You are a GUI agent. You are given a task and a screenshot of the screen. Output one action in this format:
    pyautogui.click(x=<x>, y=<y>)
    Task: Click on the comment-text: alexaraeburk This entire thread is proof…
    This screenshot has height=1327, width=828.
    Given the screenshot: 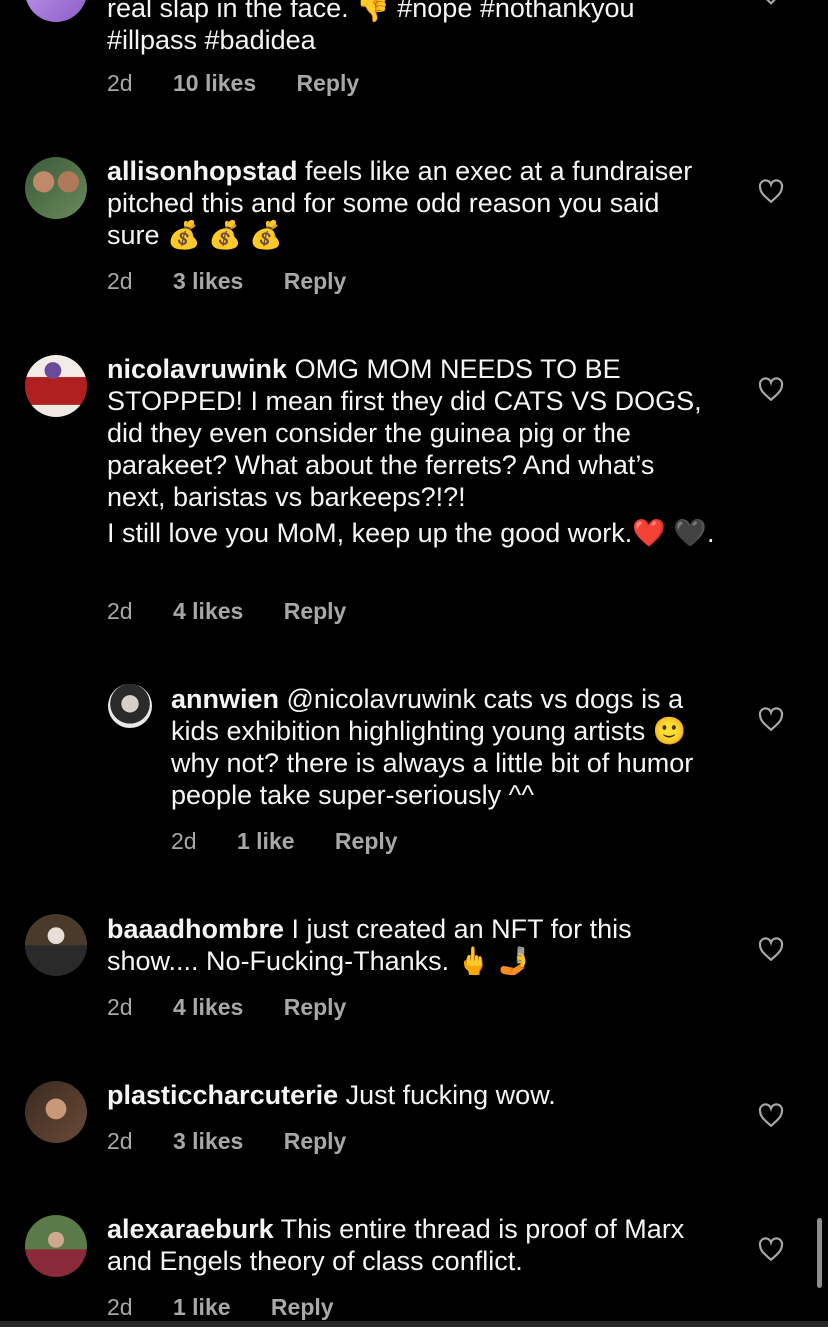 What is the action you would take?
    pyautogui.click(x=396, y=1245)
    